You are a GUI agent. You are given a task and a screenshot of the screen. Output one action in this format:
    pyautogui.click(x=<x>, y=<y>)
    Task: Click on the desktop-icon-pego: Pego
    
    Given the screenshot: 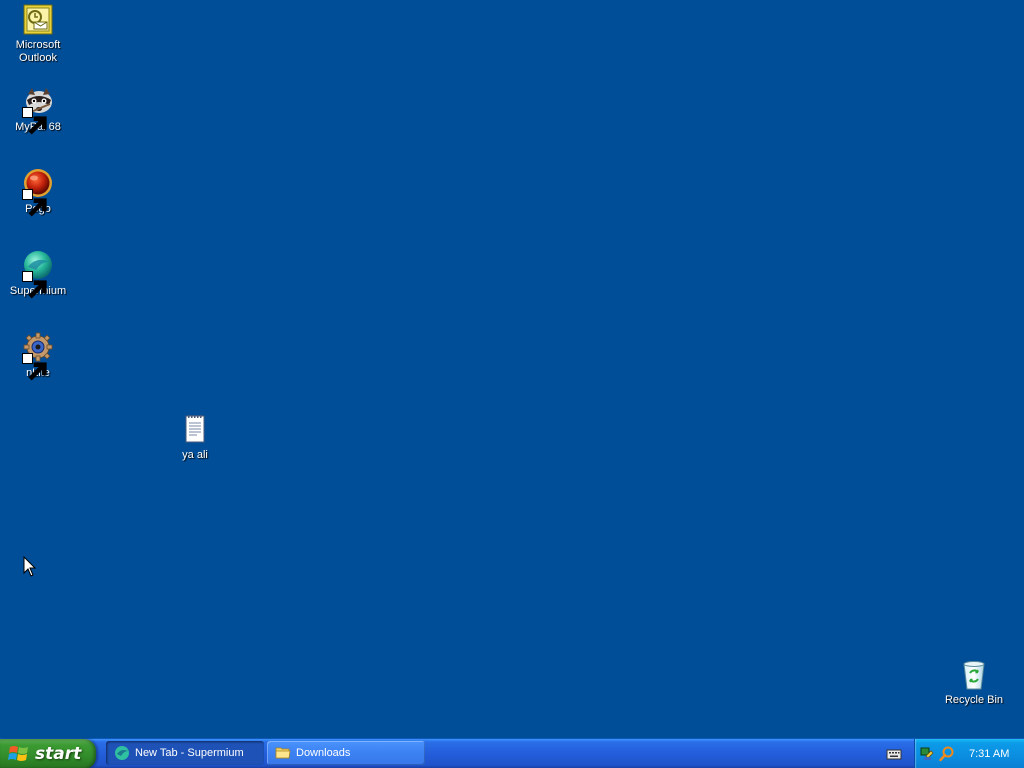 What is the action you would take?
    pyautogui.click(x=38, y=192)
    